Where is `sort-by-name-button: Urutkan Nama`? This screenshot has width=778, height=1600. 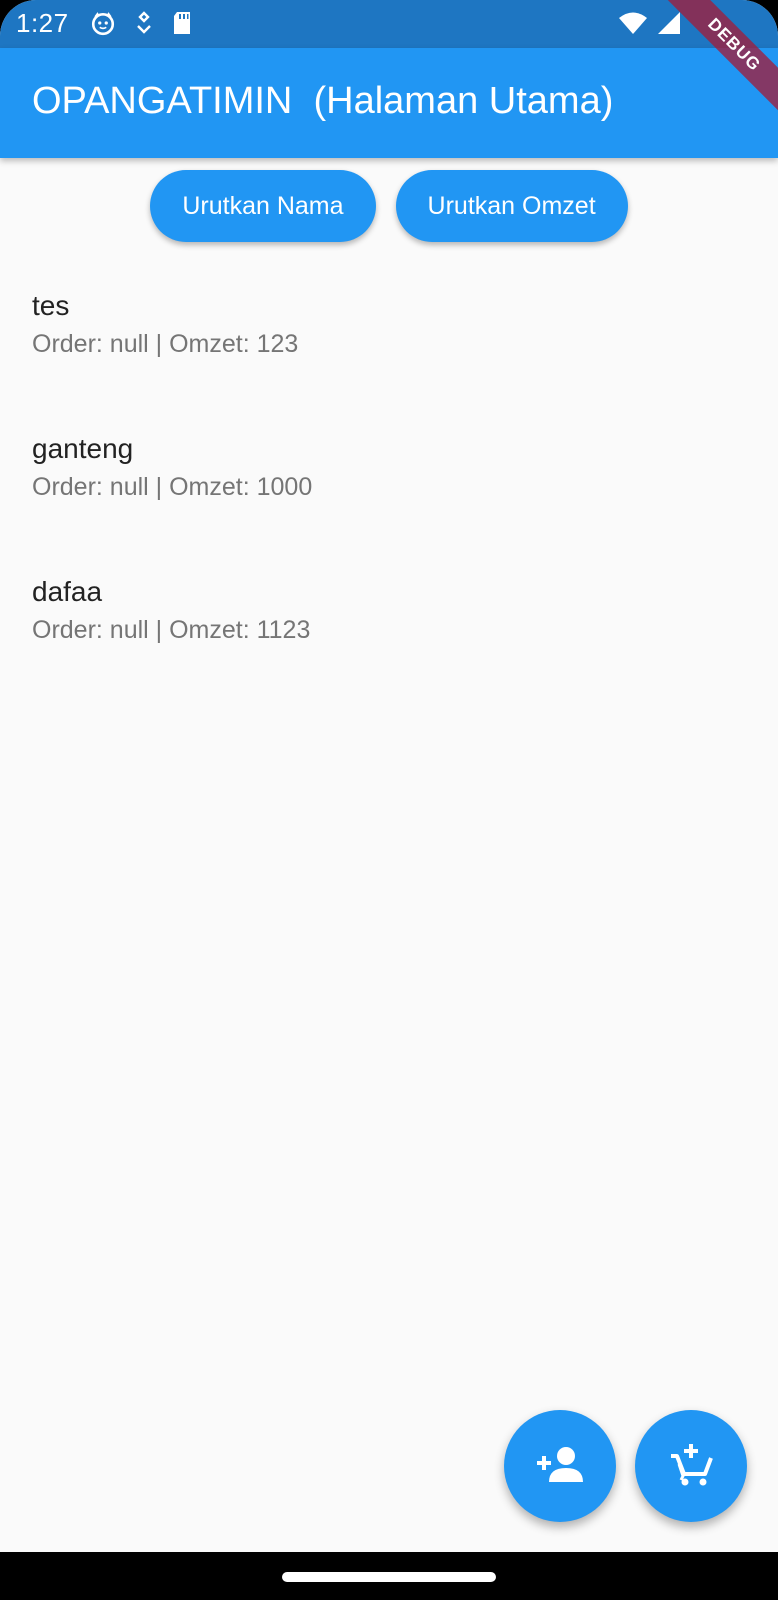
sort-by-name-button: Urutkan Nama is located at coordinates (263, 206).